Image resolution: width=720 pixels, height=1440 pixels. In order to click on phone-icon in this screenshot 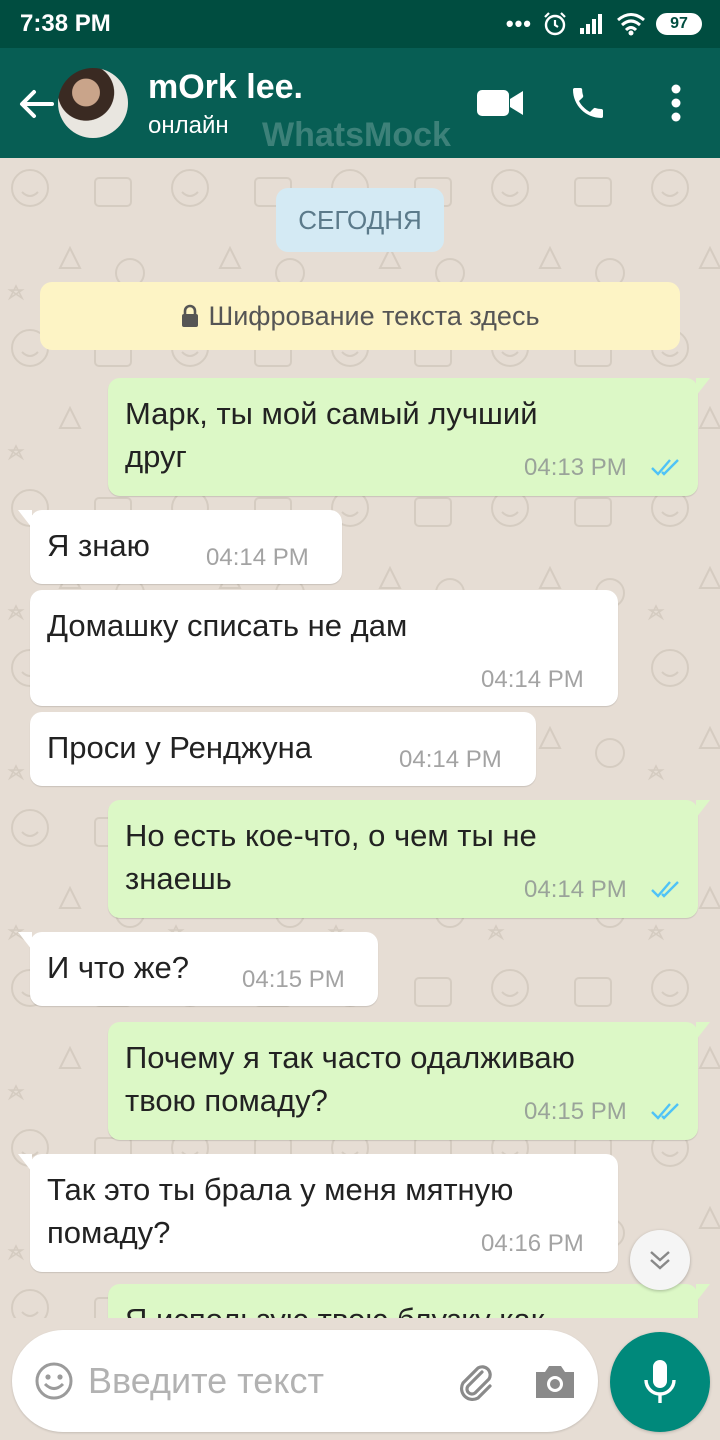, I will do `click(588, 103)`.